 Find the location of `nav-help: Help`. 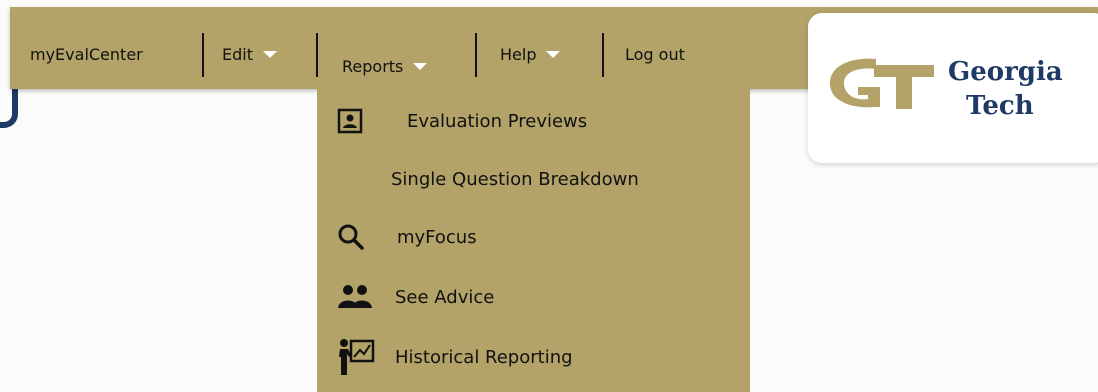

nav-help: Help is located at coordinates (530, 54).